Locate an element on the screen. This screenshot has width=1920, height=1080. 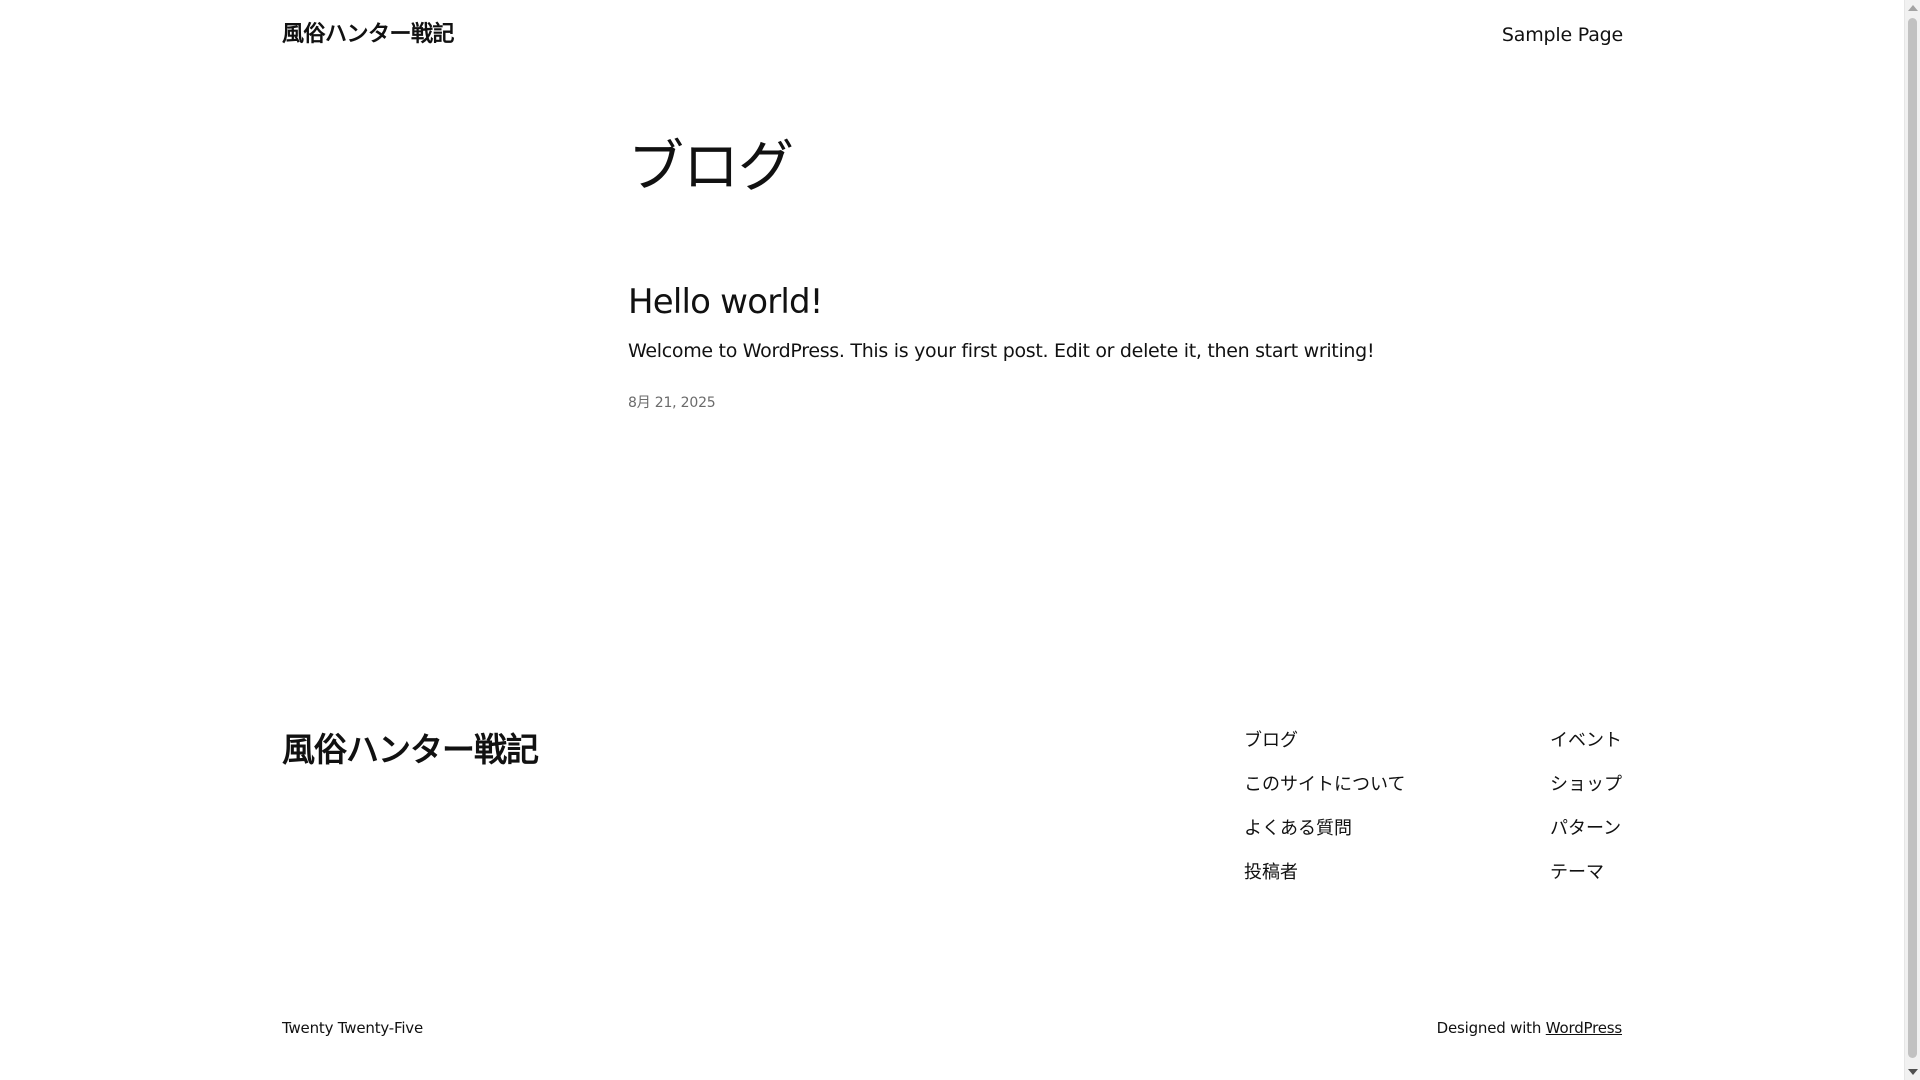
site-title-link: 風俗ハンター戦記 is located at coordinates (368, 35).